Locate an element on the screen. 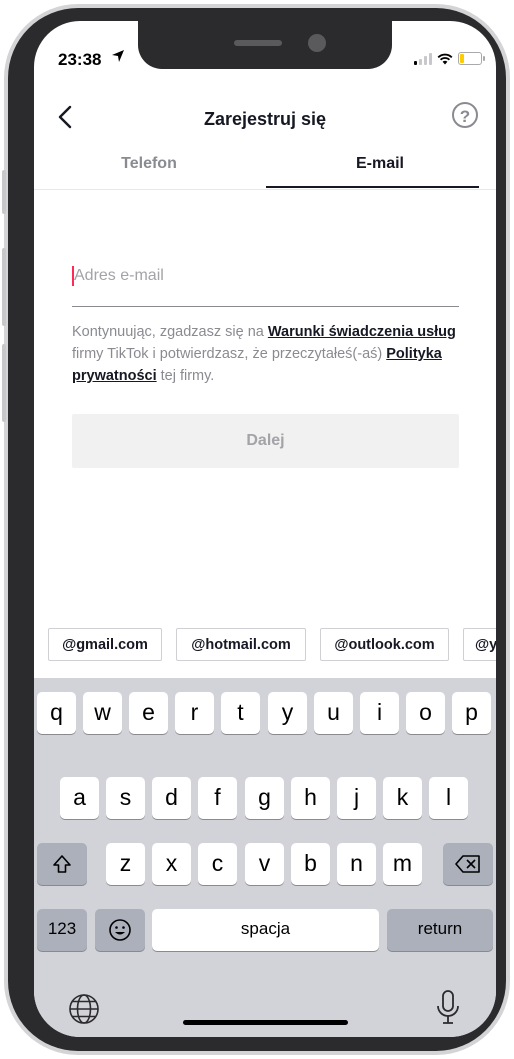 This screenshot has width=514, height=1059. globe-icon is located at coordinates (84, 1009).